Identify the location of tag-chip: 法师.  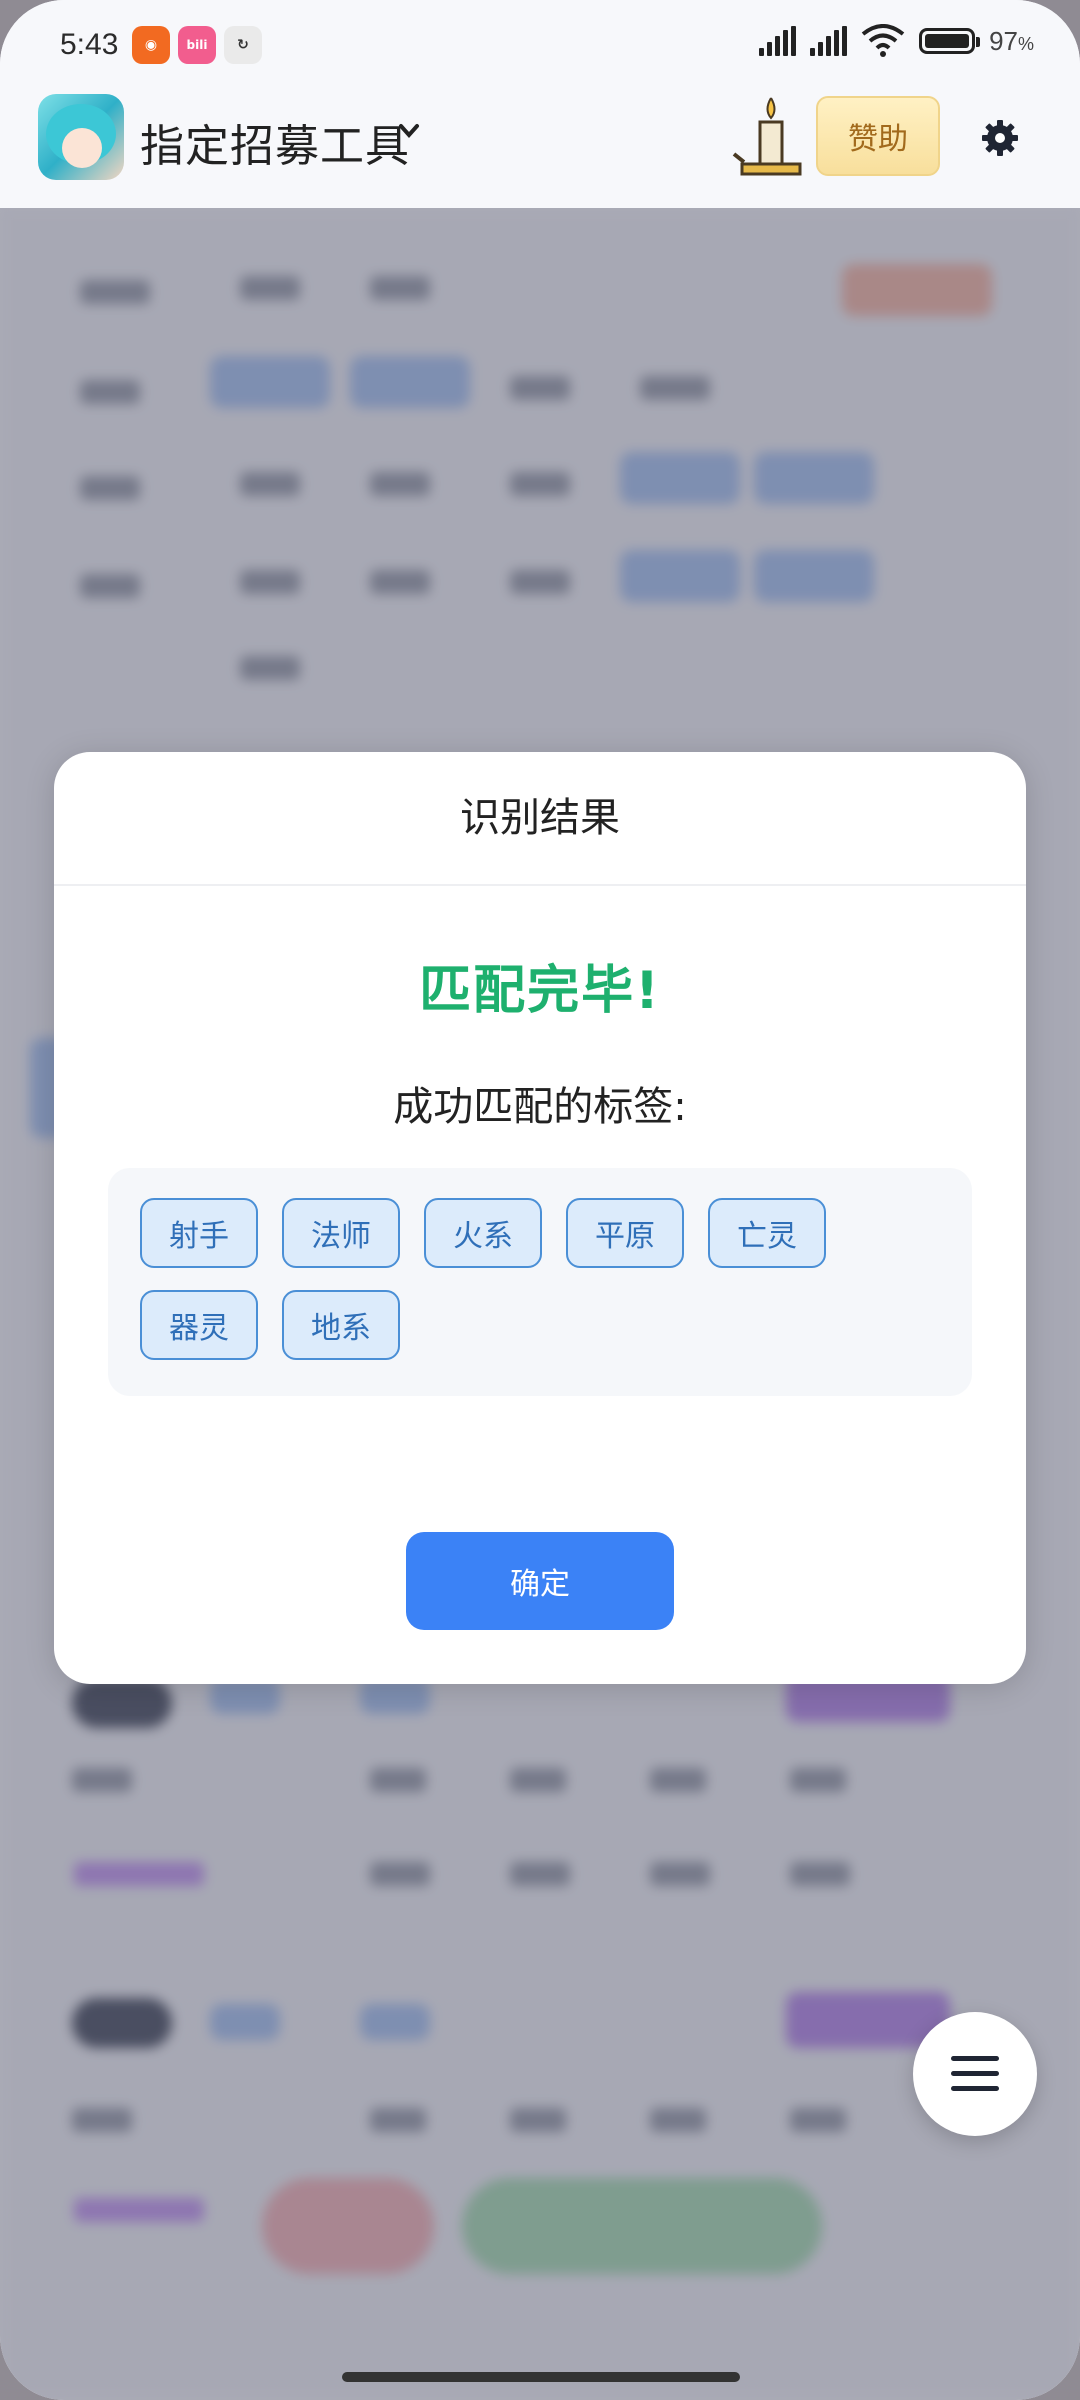
(341, 1233).